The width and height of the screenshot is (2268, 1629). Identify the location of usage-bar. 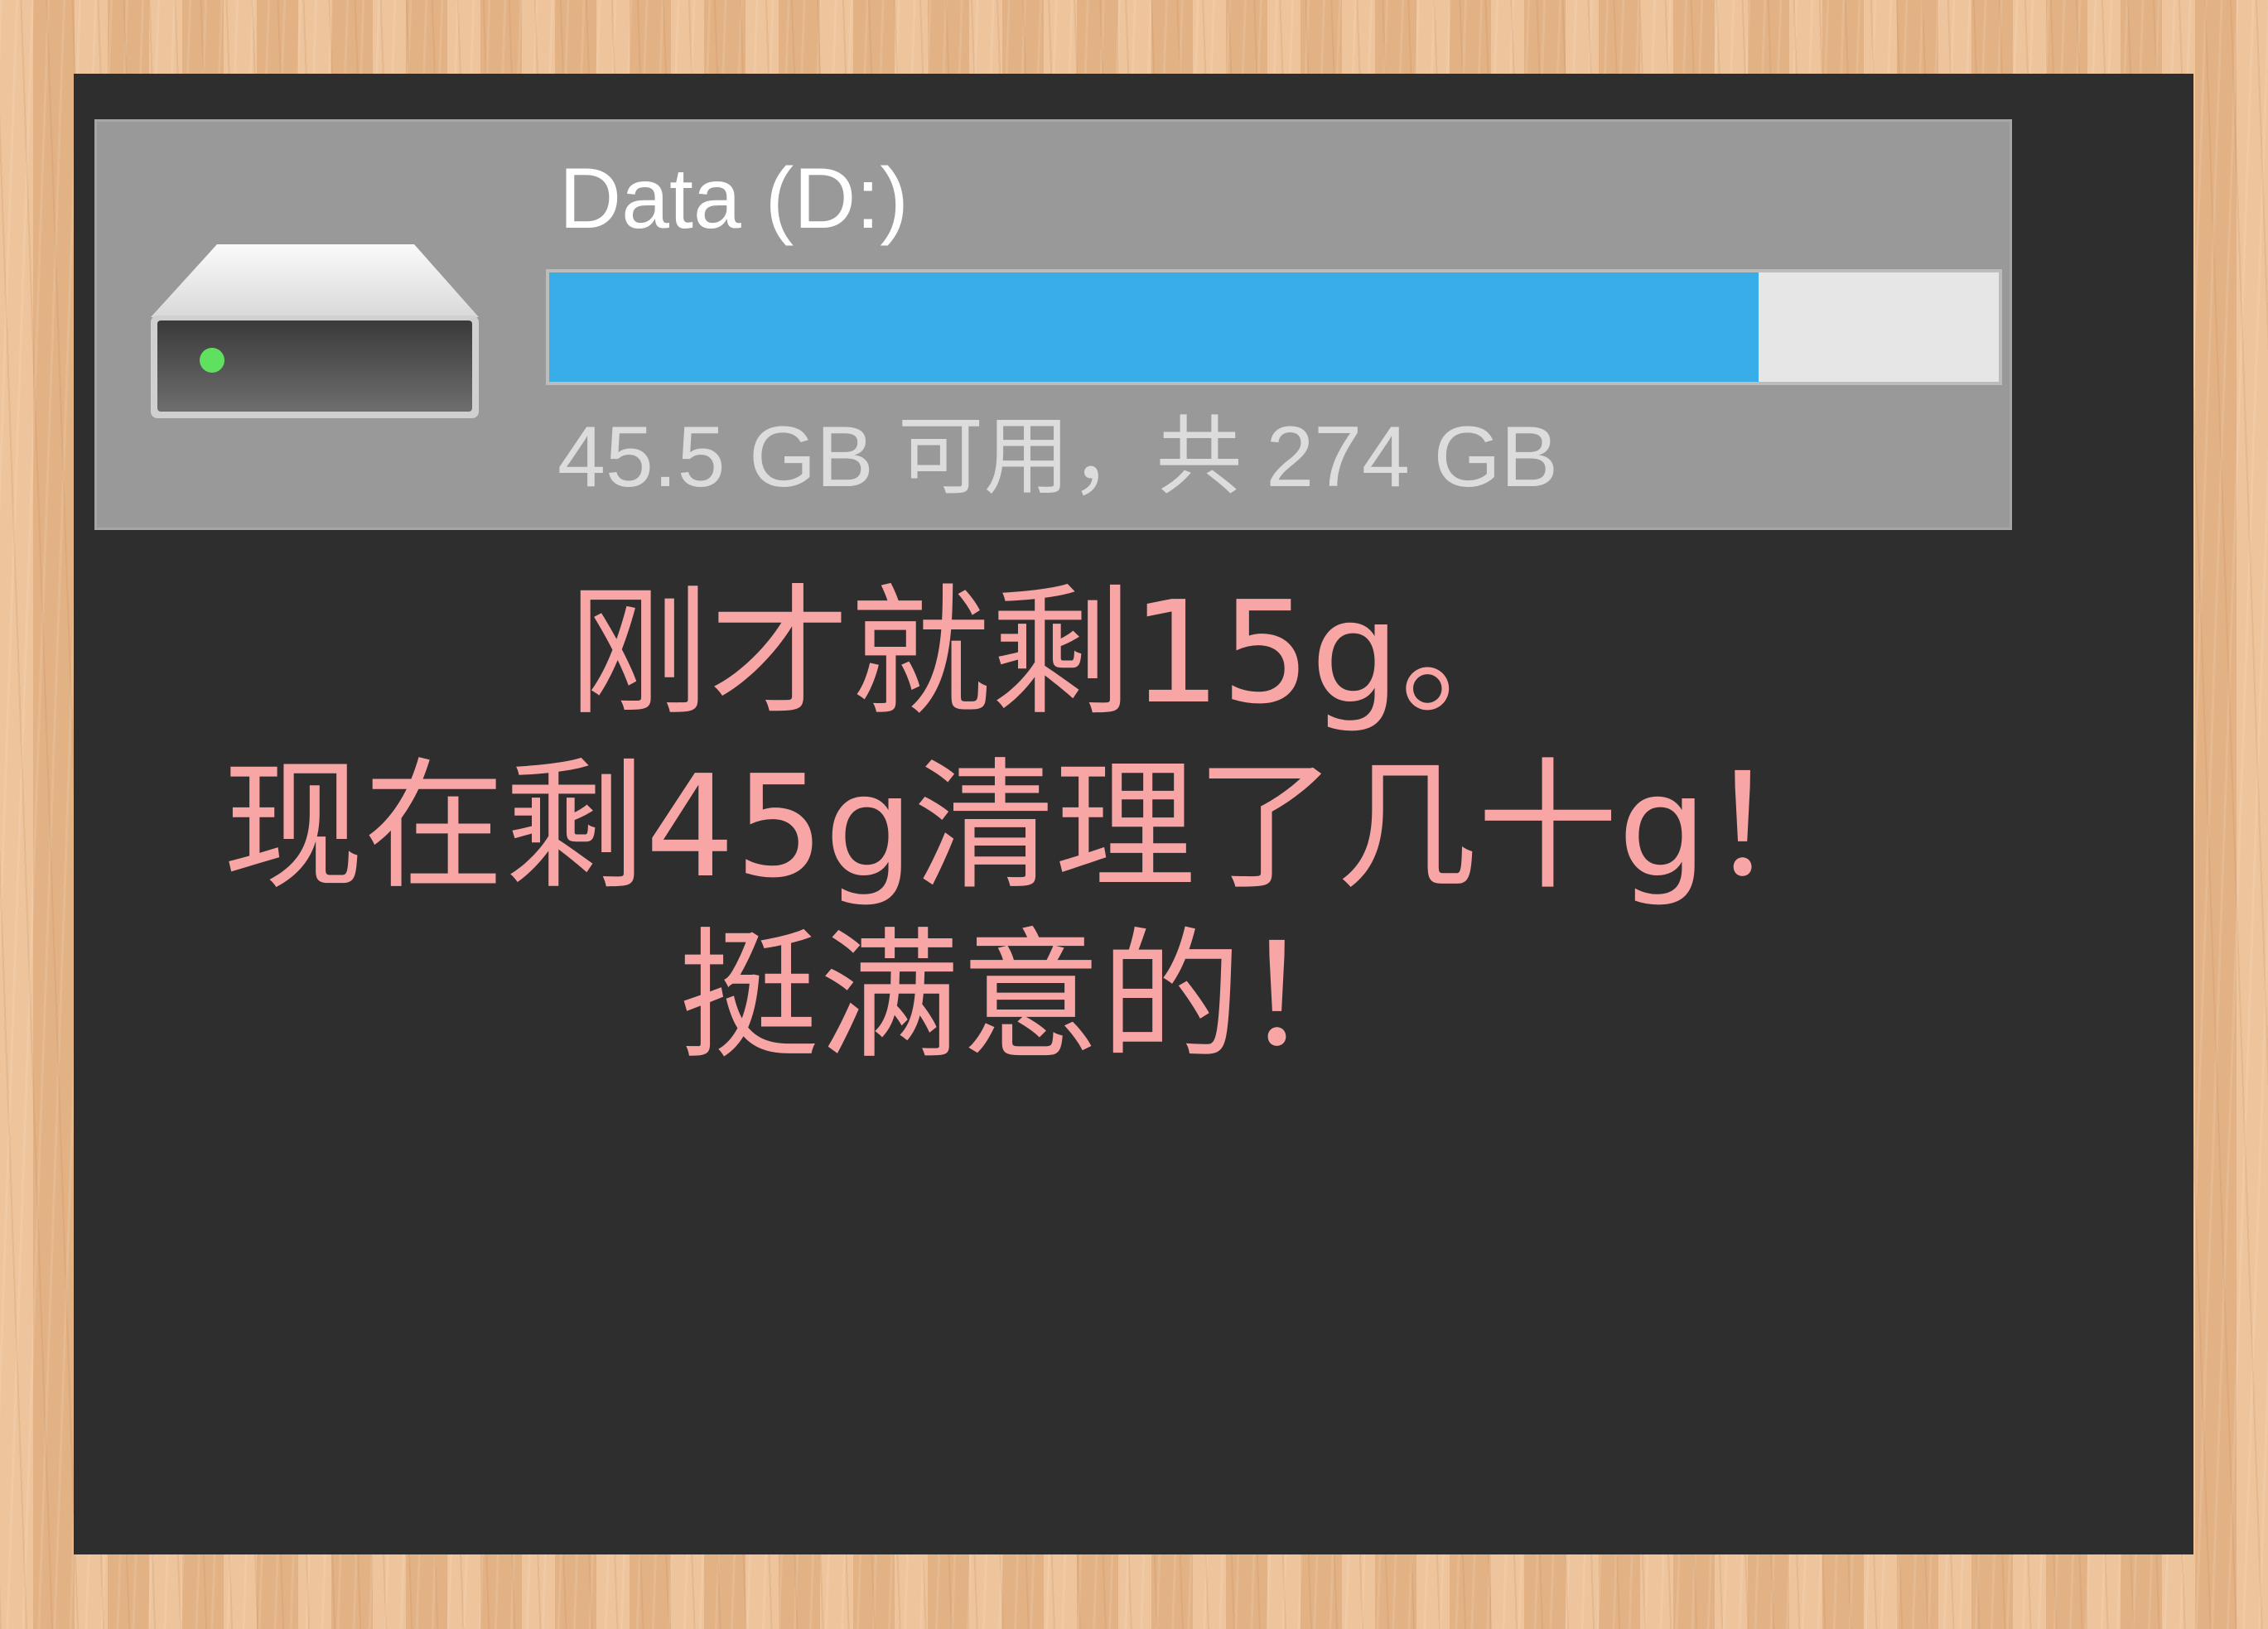
(1274, 327).